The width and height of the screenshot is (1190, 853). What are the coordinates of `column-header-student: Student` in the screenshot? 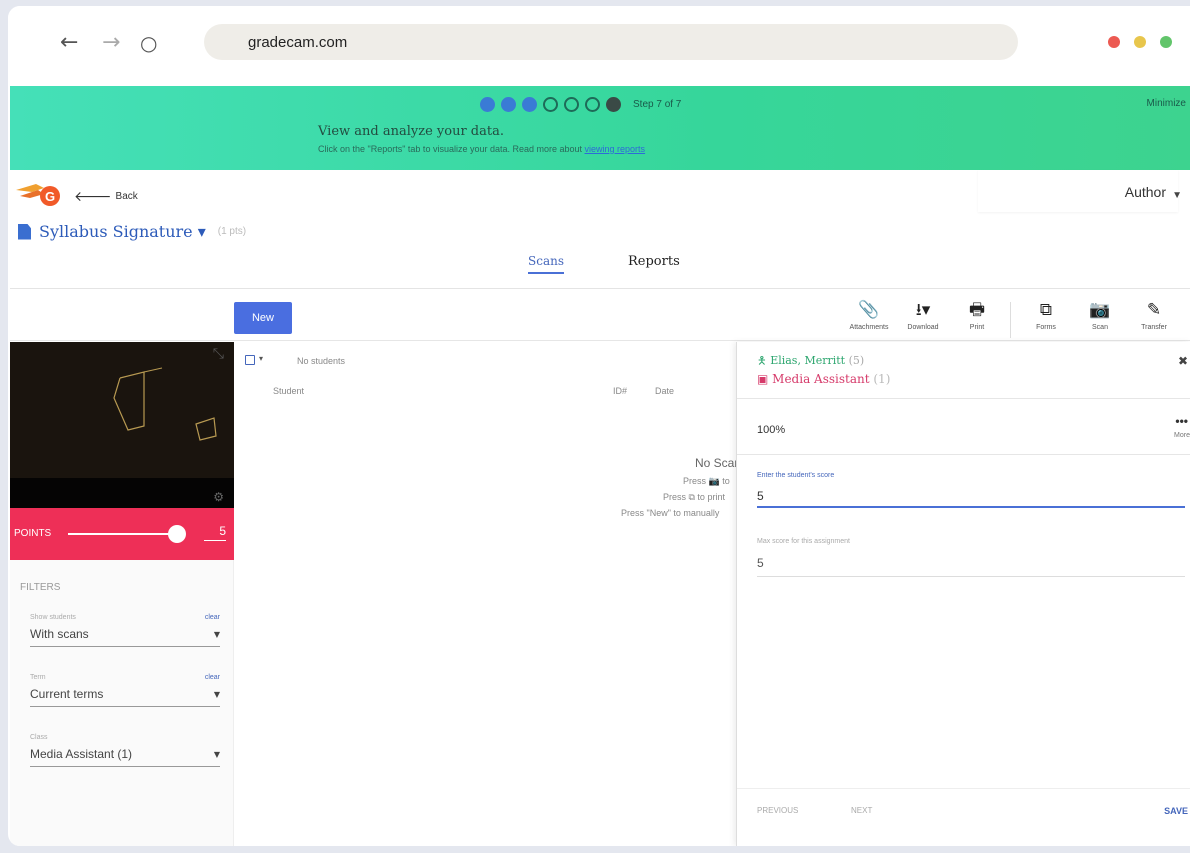 It's located at (288, 391).